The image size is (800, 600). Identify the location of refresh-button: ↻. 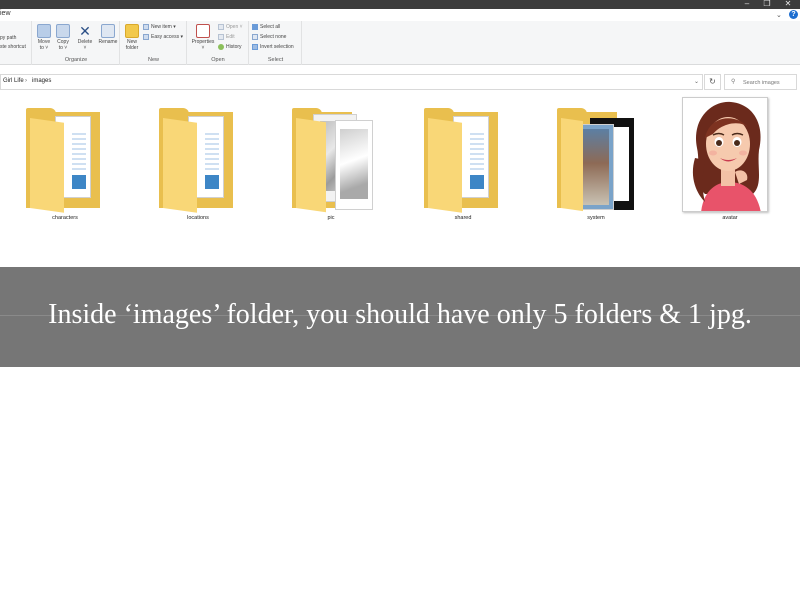
(712, 82).